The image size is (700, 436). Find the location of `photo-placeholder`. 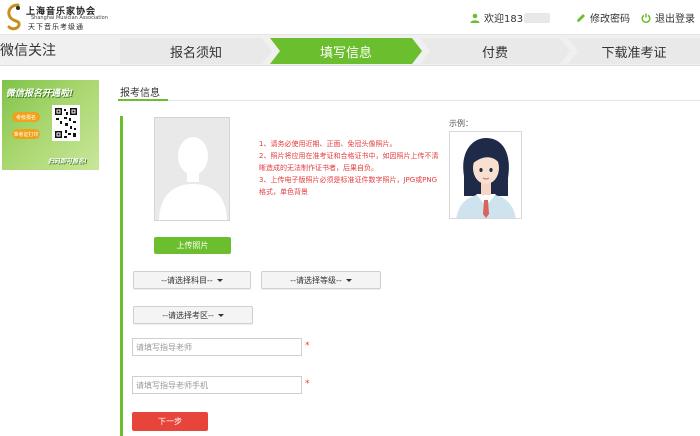

photo-placeholder is located at coordinates (192, 169).